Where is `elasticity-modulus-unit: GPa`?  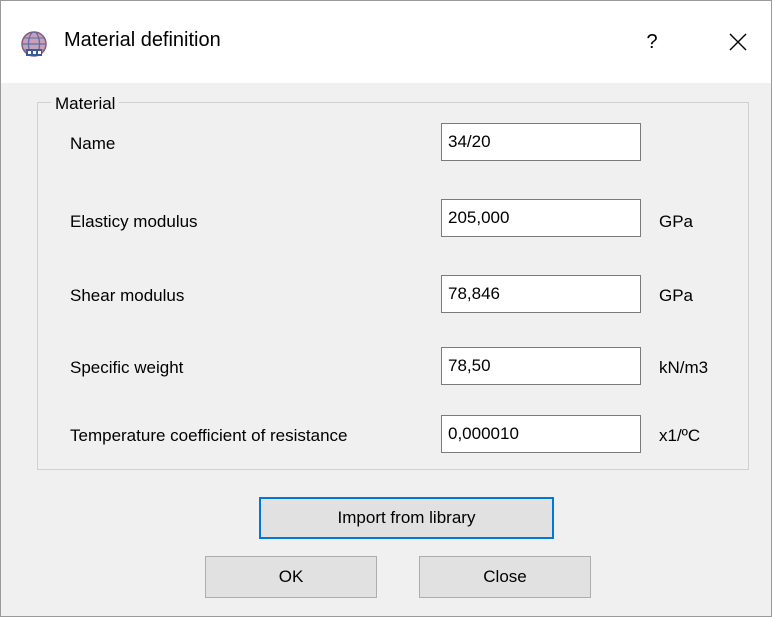
elasticity-modulus-unit: GPa is located at coordinates (676, 221).